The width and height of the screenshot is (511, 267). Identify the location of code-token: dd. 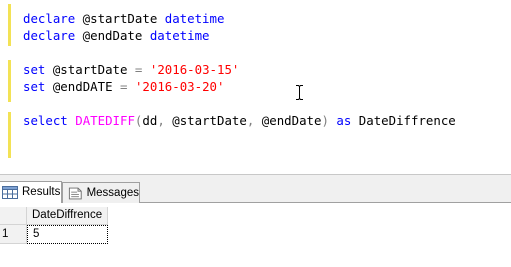
(150, 120).